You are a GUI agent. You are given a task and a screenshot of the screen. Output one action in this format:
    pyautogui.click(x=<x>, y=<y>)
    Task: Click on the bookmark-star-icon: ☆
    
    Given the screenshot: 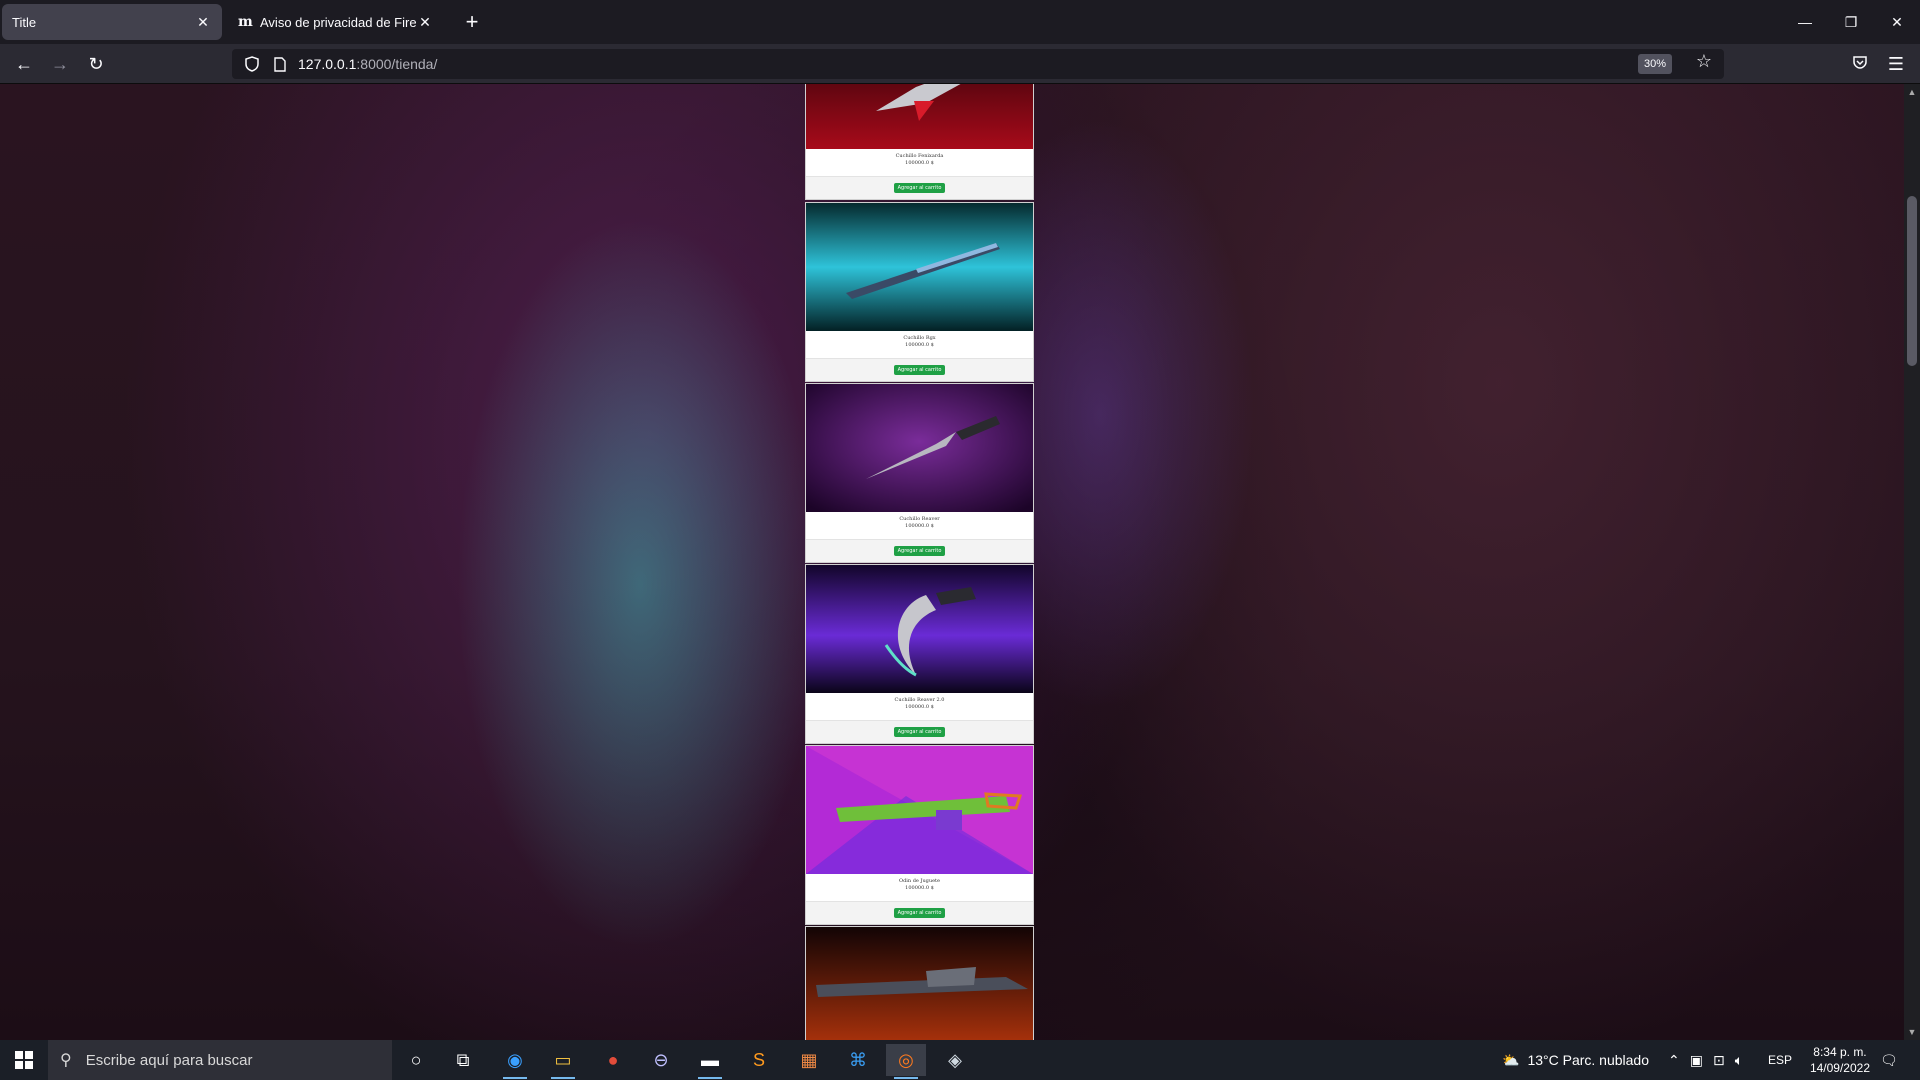 What is the action you would take?
    pyautogui.click(x=1704, y=61)
    